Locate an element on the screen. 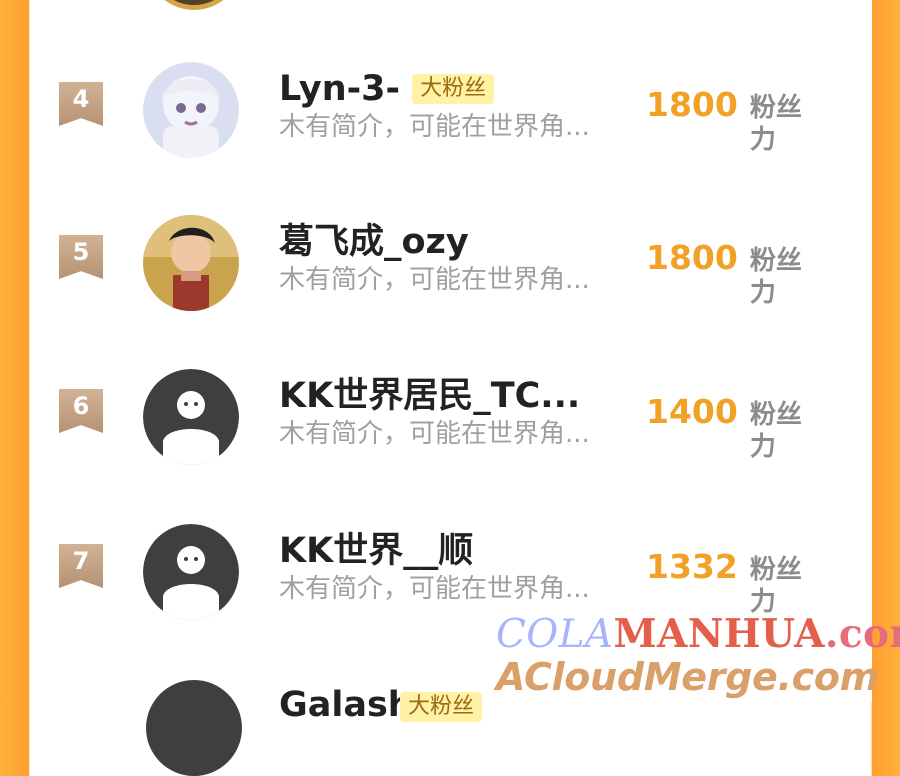  name-line: Lyn-3- 大粉丝 is located at coordinates (387, 89).